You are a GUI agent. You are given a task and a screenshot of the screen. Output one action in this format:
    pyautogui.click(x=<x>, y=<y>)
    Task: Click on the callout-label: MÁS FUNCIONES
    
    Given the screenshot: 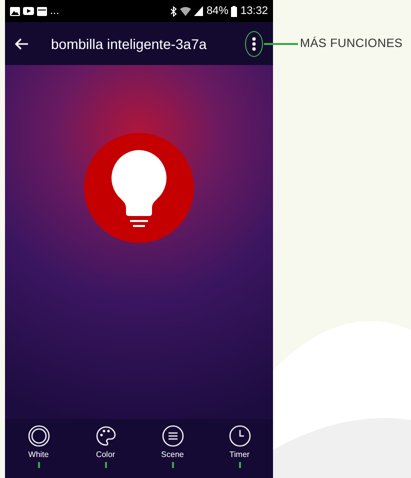 What is the action you would take?
    pyautogui.click(x=351, y=43)
    